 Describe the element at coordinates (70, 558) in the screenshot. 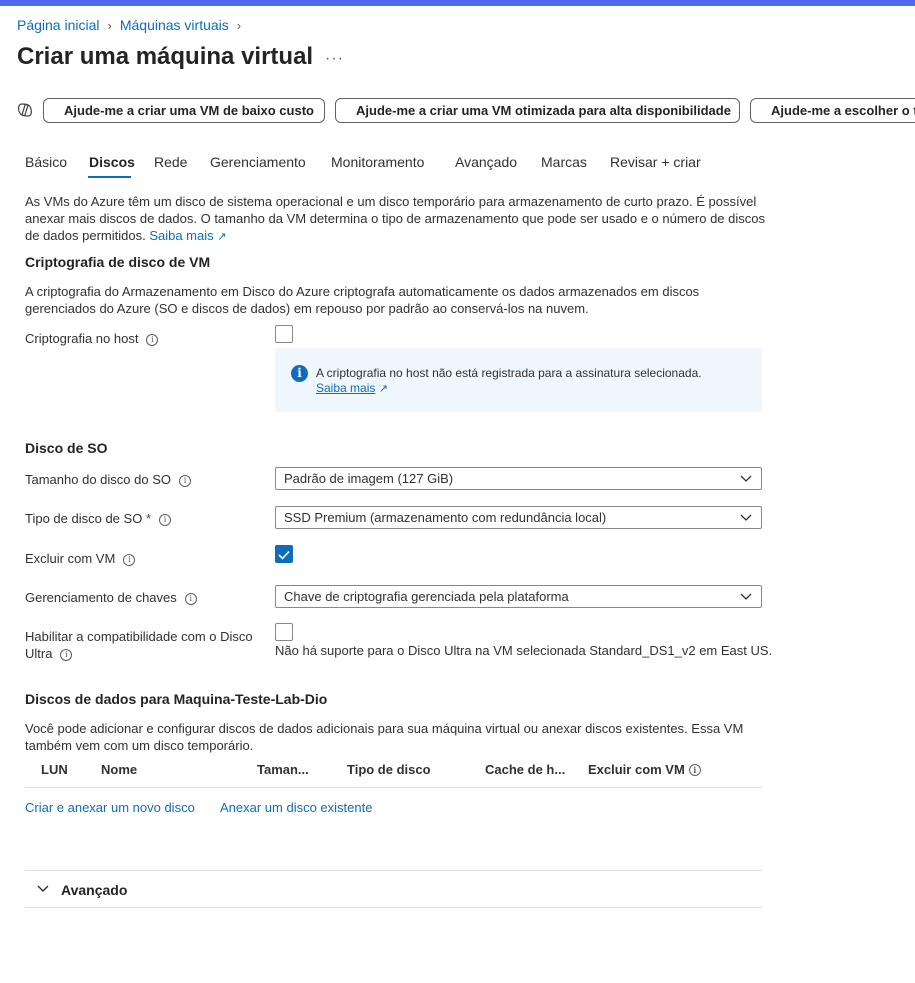

I see `delete-with-vm-label-text: Excluir com VM` at that location.